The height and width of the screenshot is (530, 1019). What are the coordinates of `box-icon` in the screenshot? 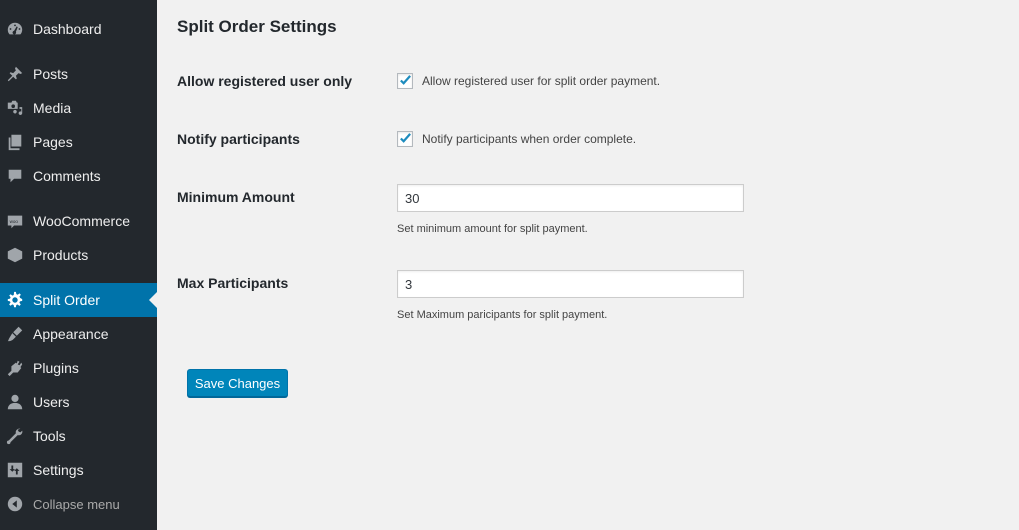 It's located at (15, 255).